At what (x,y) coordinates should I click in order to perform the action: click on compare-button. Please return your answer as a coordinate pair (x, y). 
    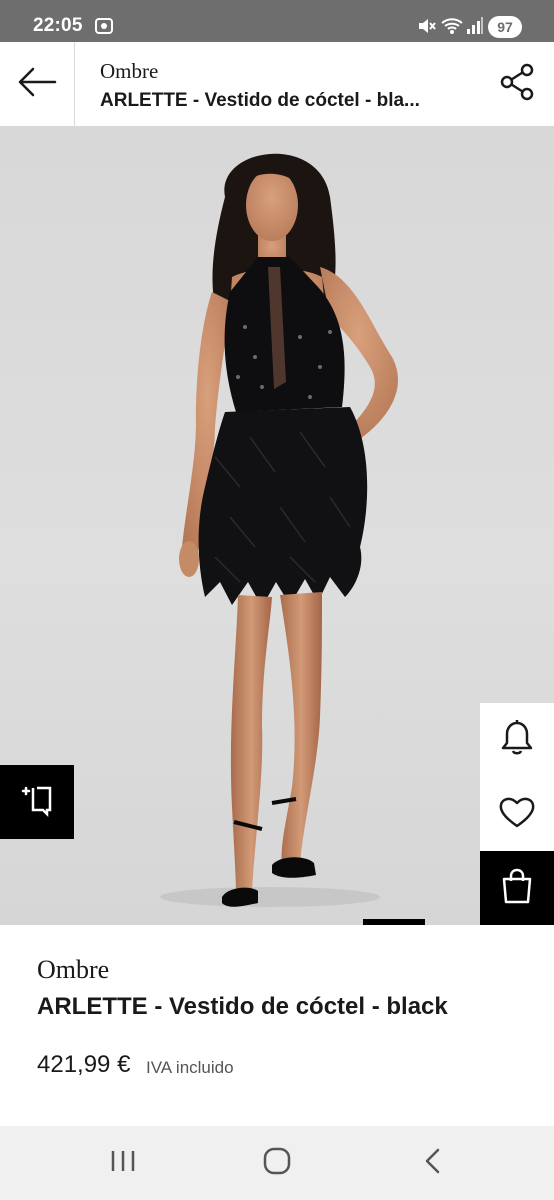
    Looking at the image, I should click on (37, 802).